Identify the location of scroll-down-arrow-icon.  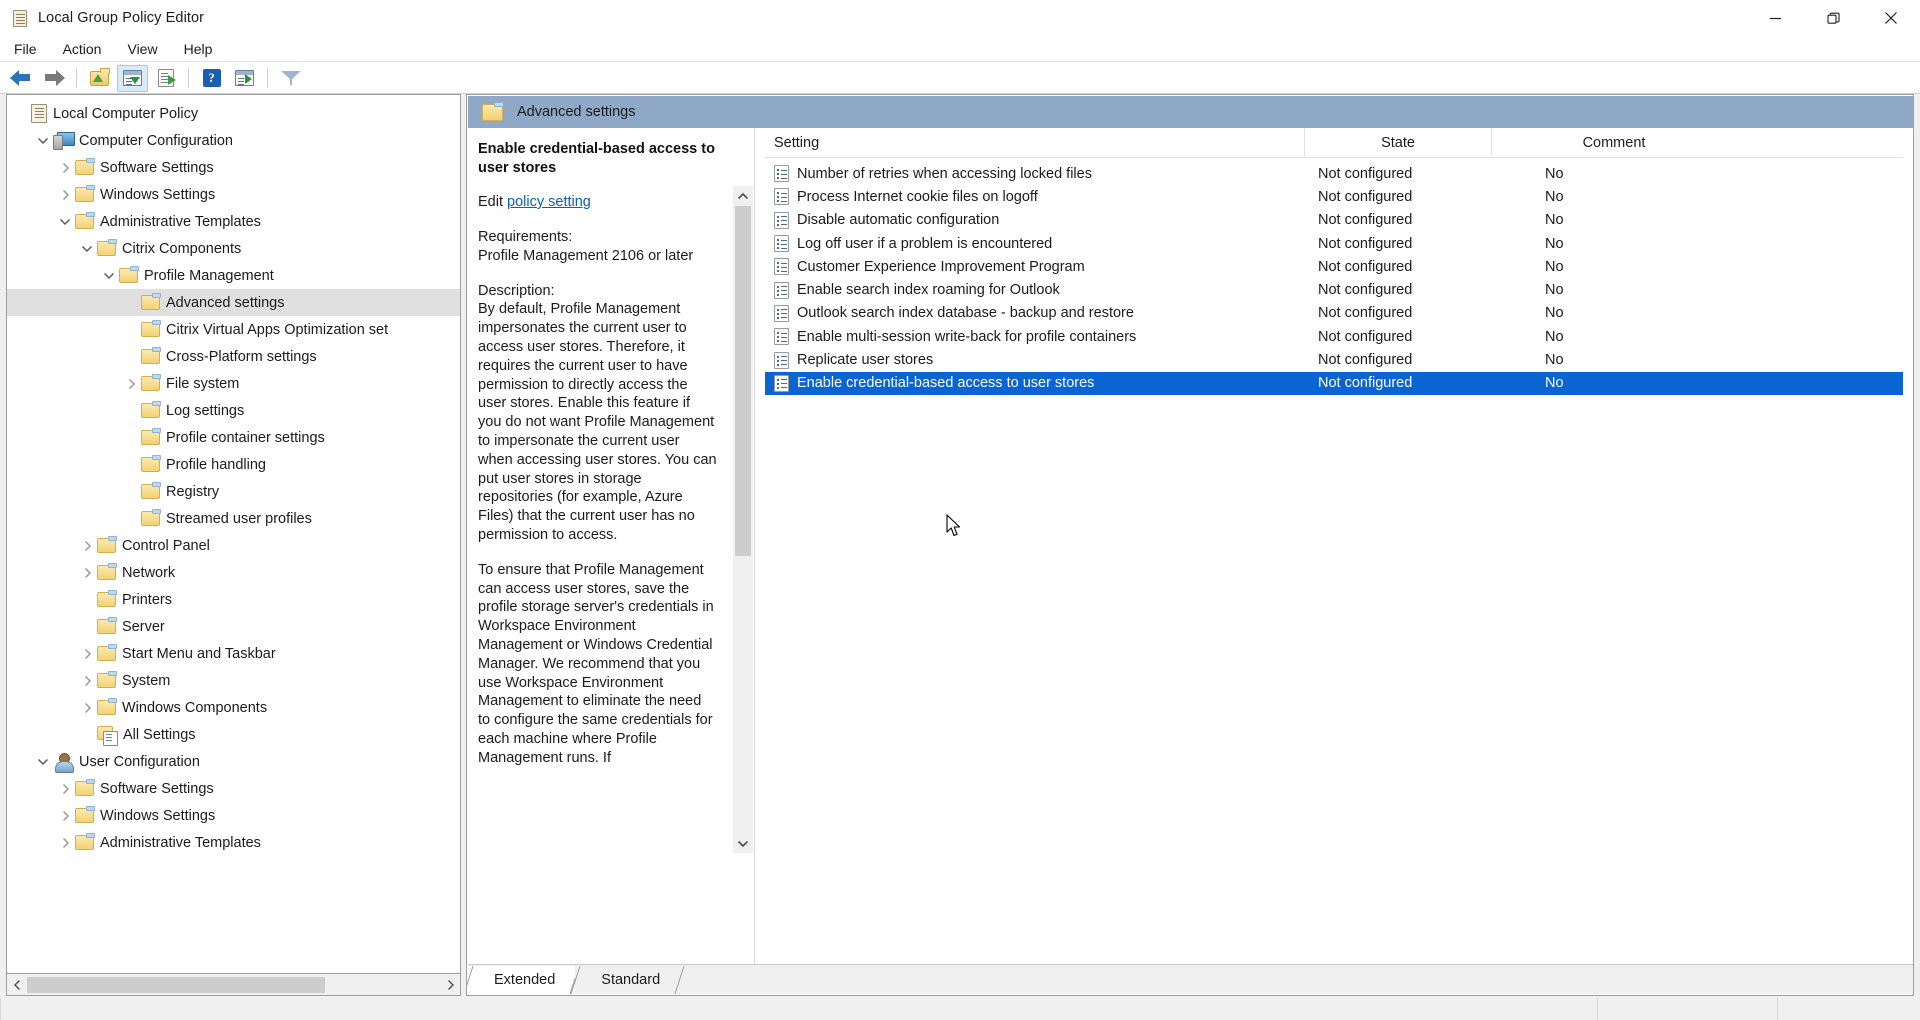
(743, 843).